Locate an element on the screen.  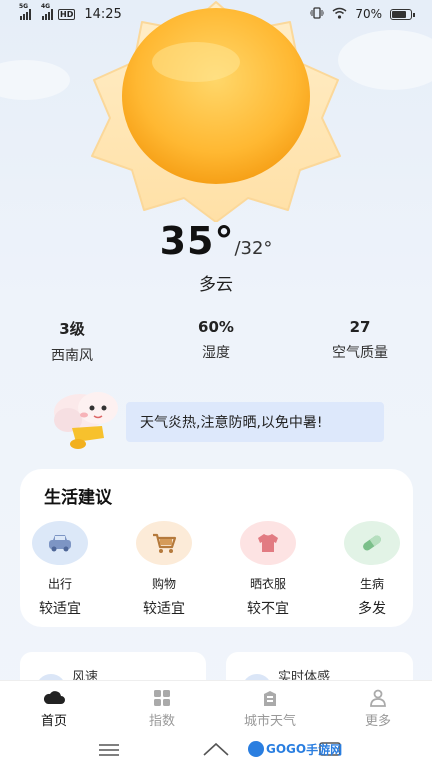
mascot-icon is located at coordinates (88, 421).